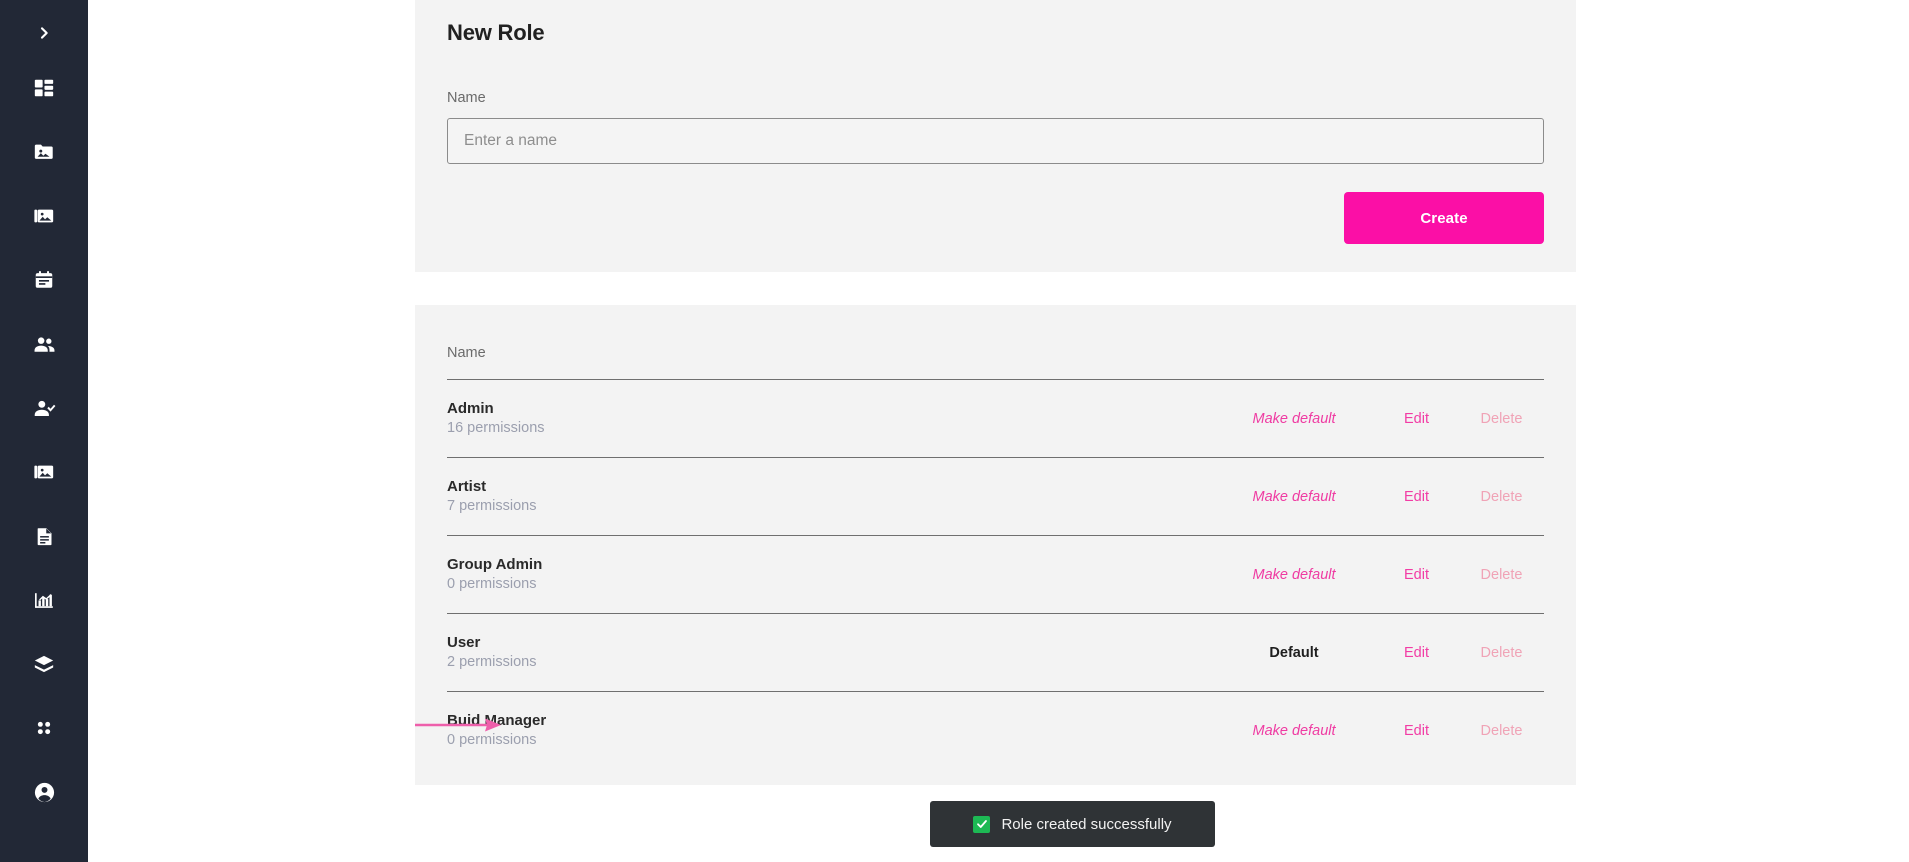 The image size is (1909, 862). I want to click on calendar-icon, so click(44, 280).